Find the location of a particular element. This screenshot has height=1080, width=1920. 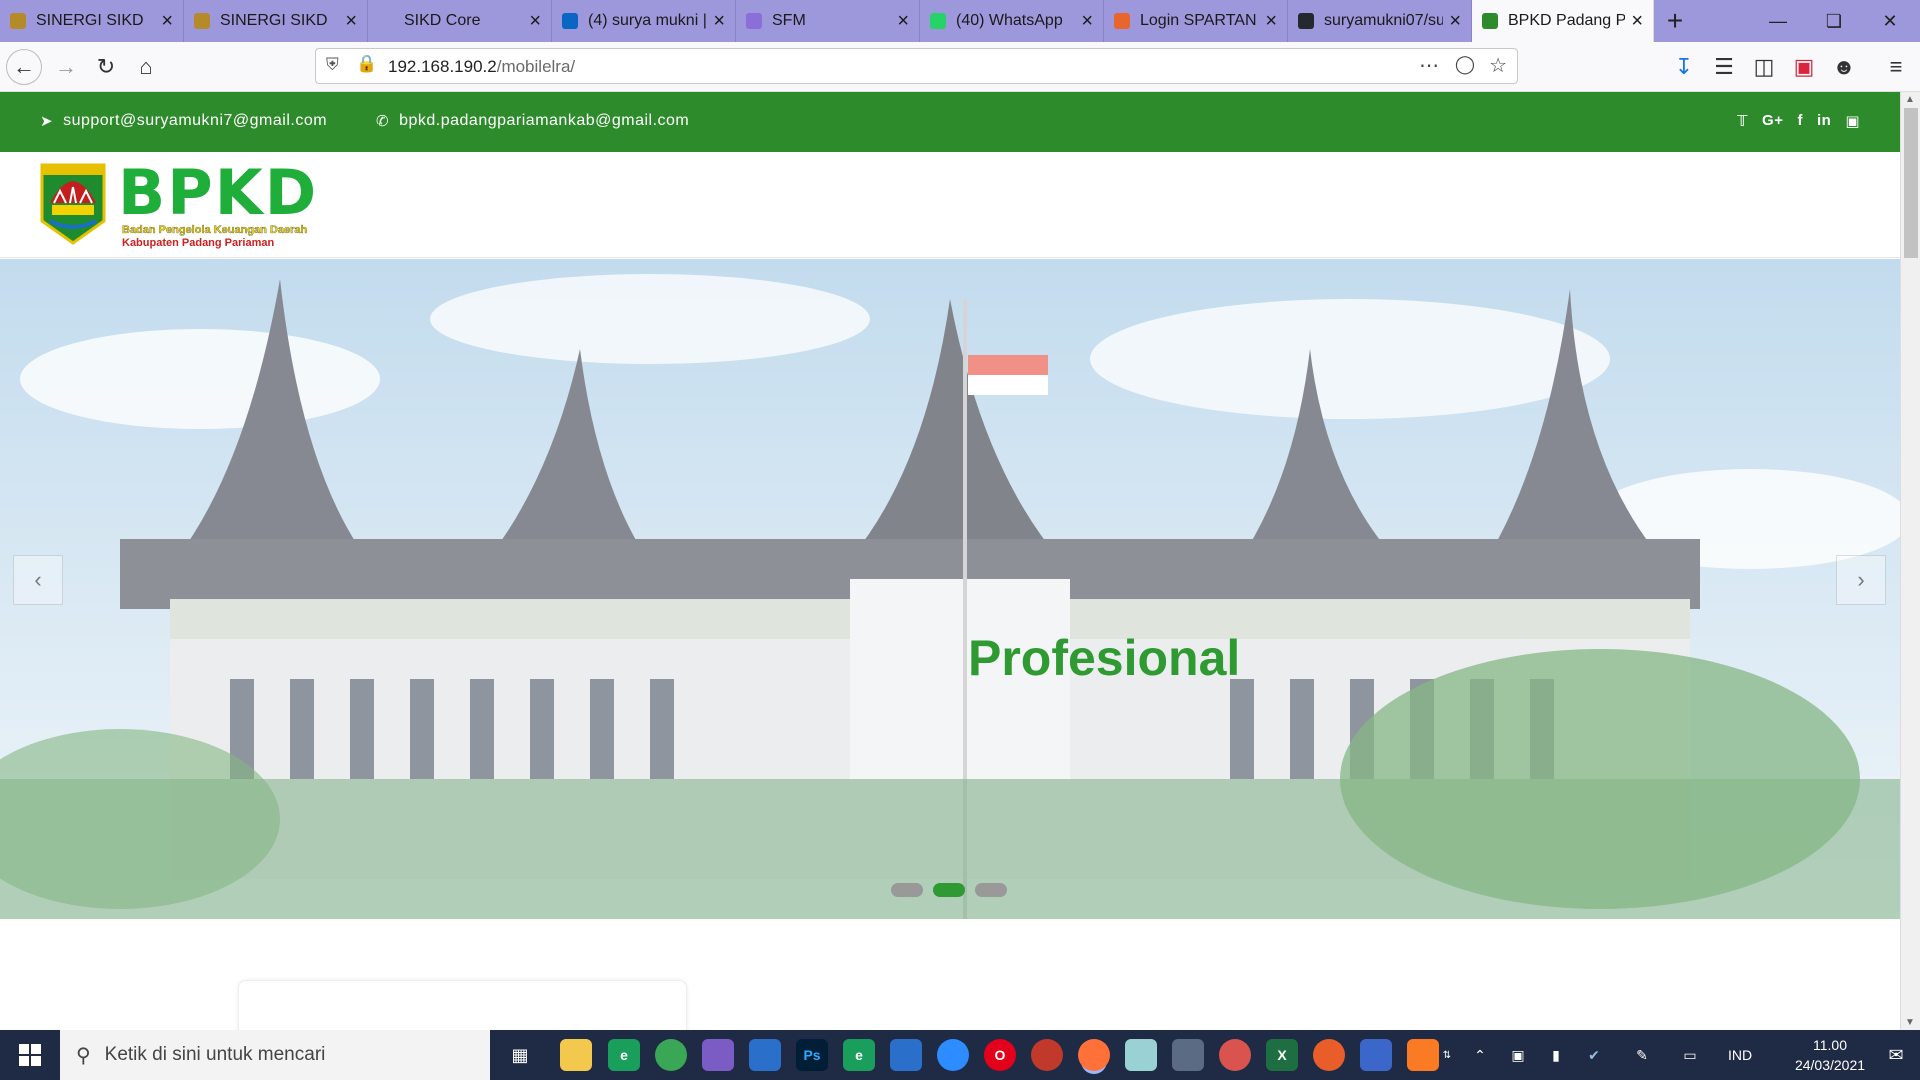

account-icon: ☻ is located at coordinates (1844, 67).